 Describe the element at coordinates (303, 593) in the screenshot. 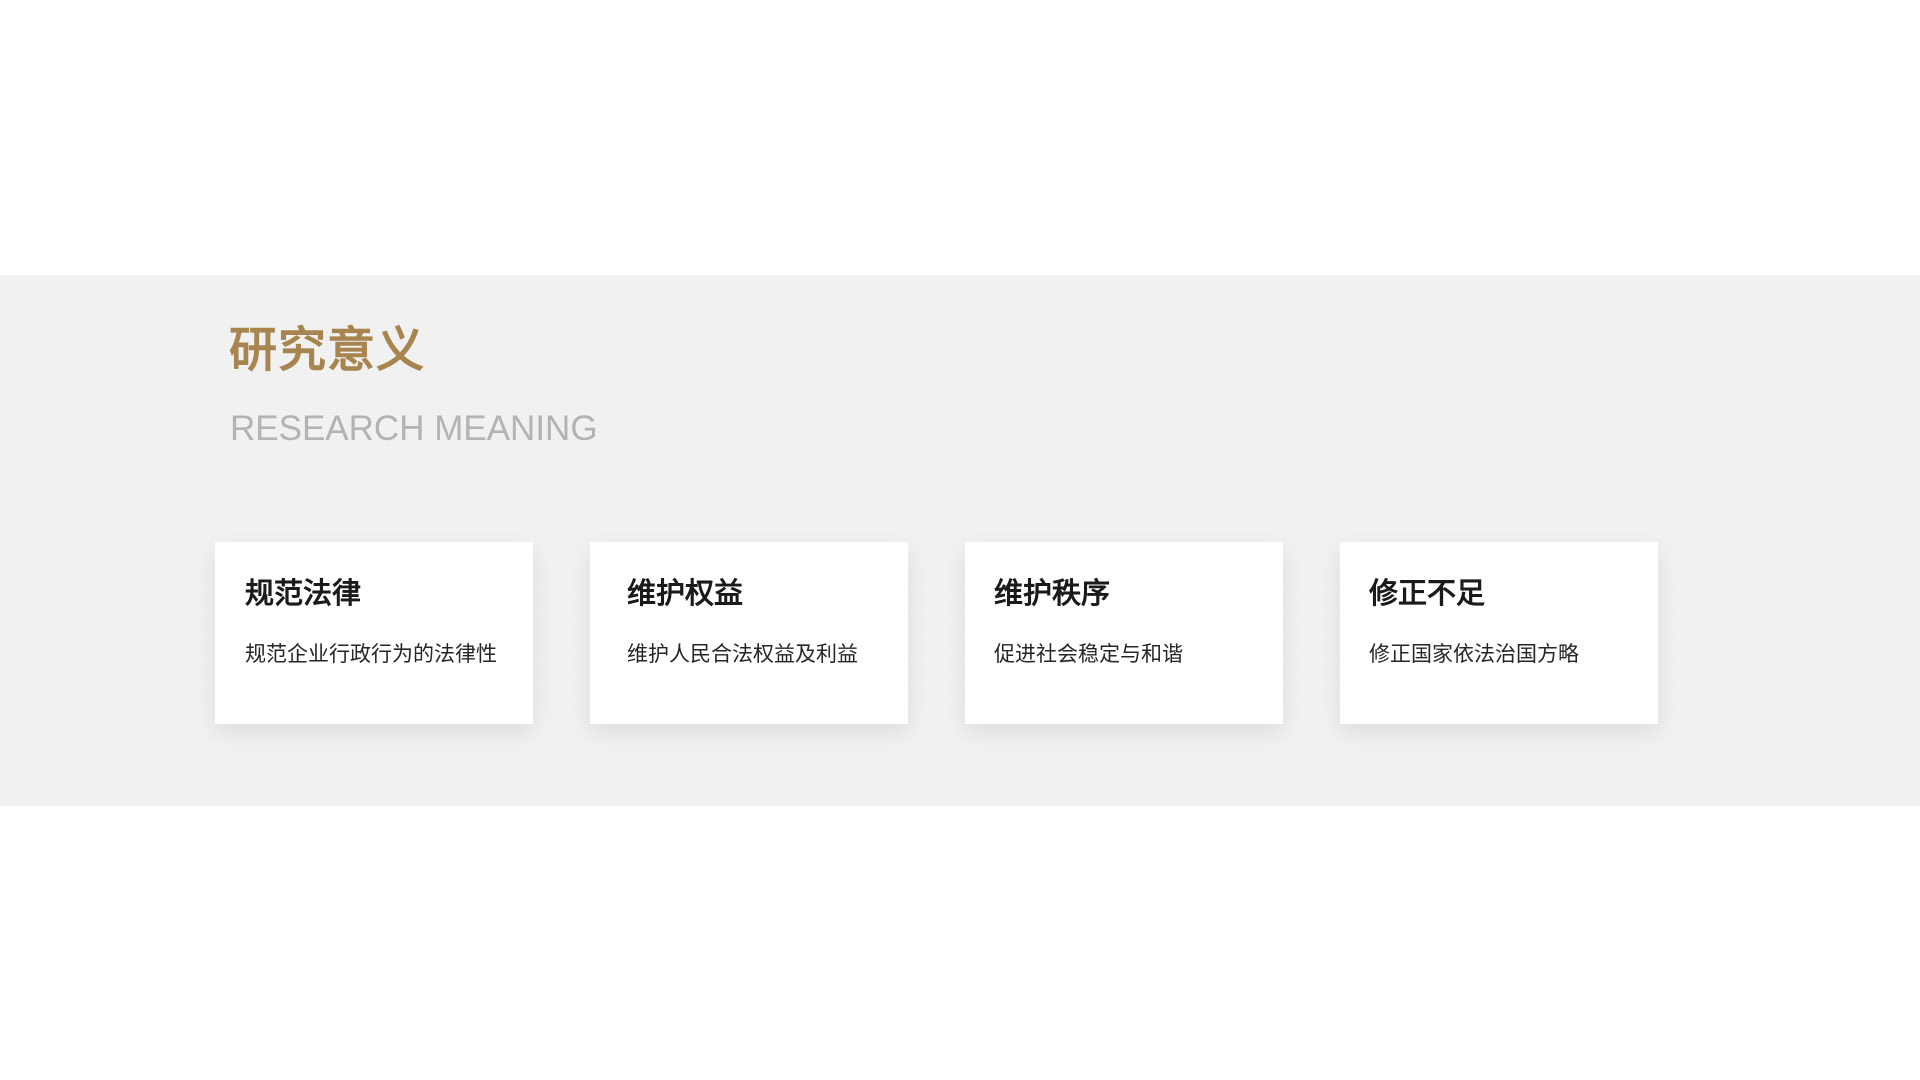

I see `card-title: 规范法律` at that location.